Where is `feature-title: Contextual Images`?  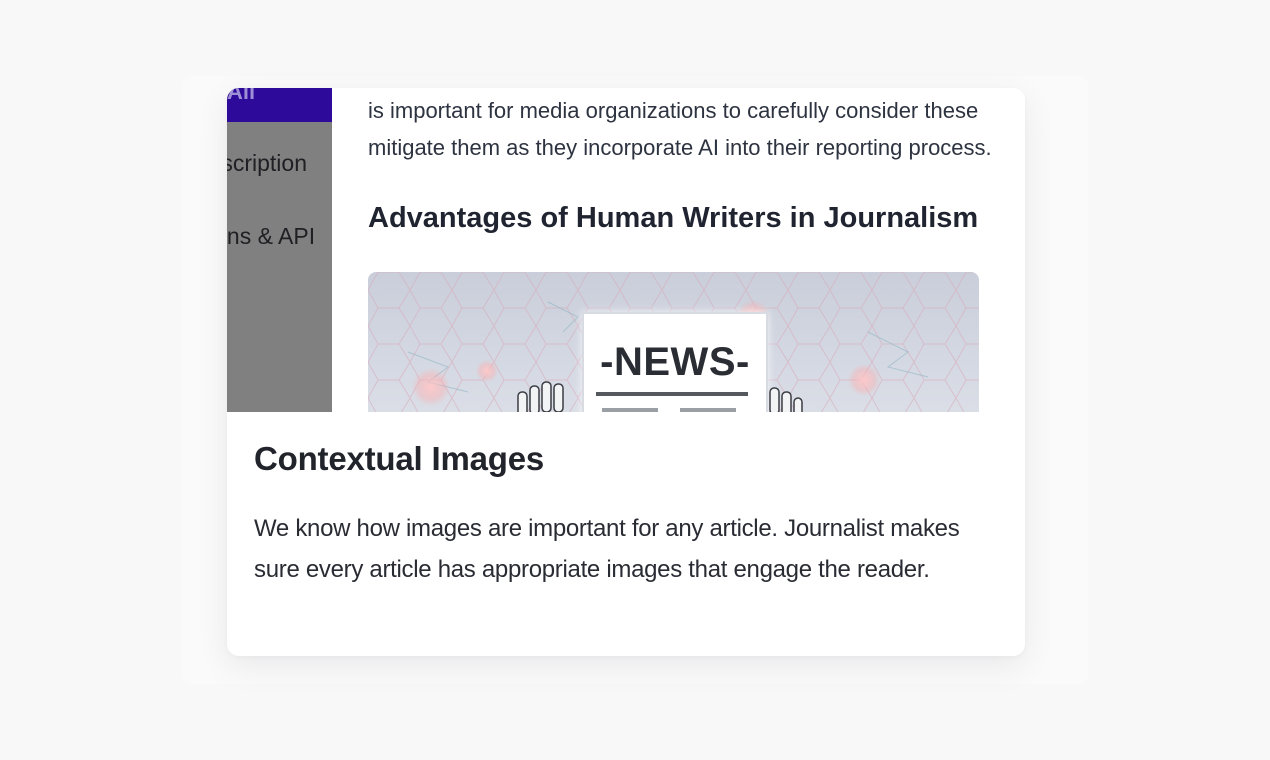 feature-title: Contextual Images is located at coordinates (399, 458).